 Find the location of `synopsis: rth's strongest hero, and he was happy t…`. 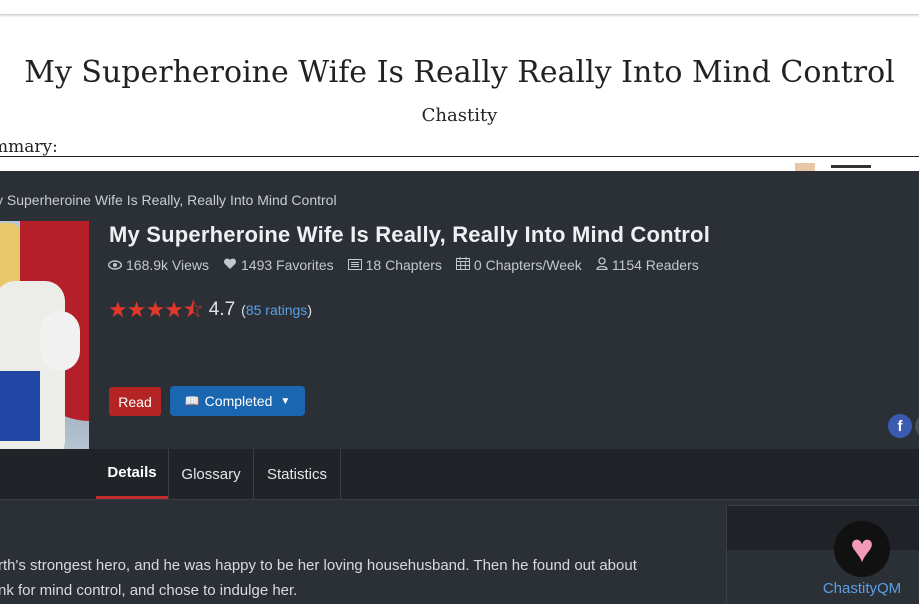

synopsis: rth's strongest hero, and he was happy t… is located at coordinates (318, 578).